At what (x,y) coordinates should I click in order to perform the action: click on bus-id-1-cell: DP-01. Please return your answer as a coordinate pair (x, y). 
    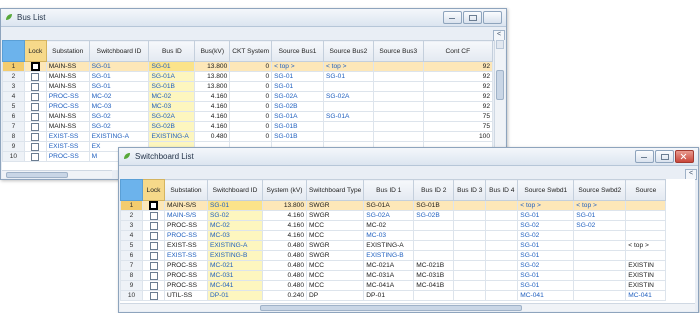
    Looking at the image, I should click on (389, 296).